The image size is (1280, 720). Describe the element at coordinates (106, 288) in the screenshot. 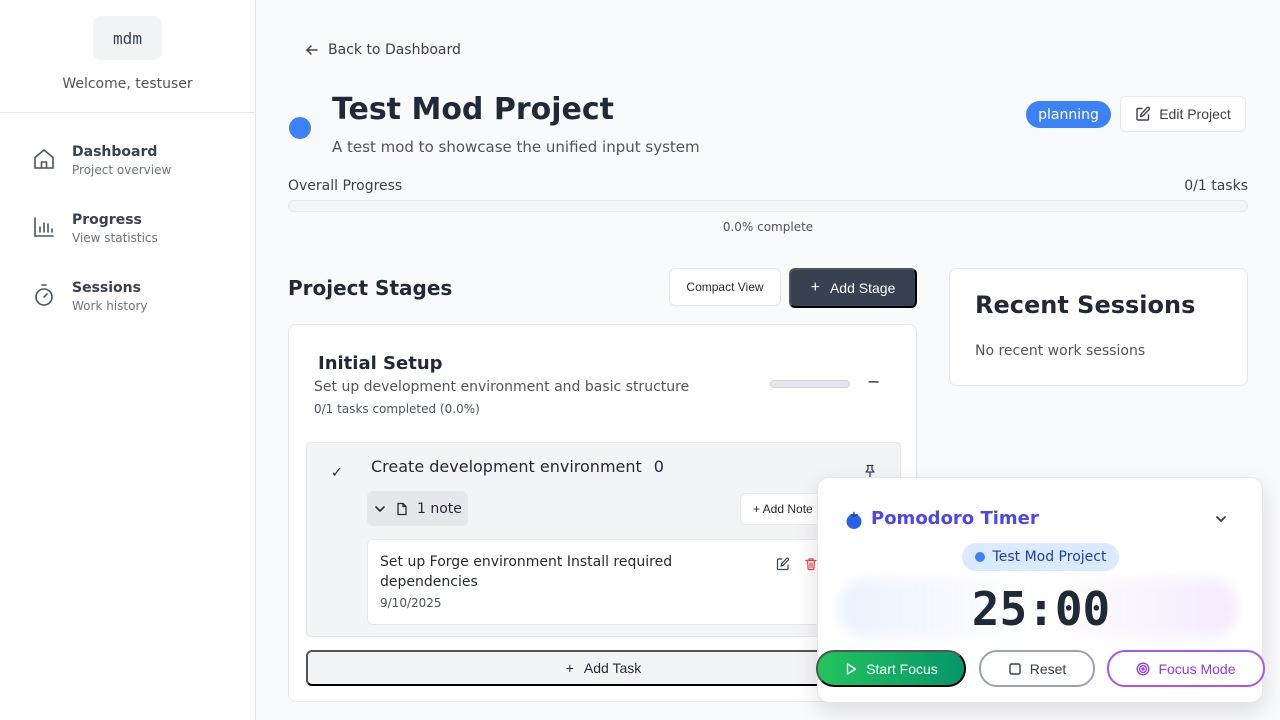

I see `sidebar-item-title: Sessions` at that location.